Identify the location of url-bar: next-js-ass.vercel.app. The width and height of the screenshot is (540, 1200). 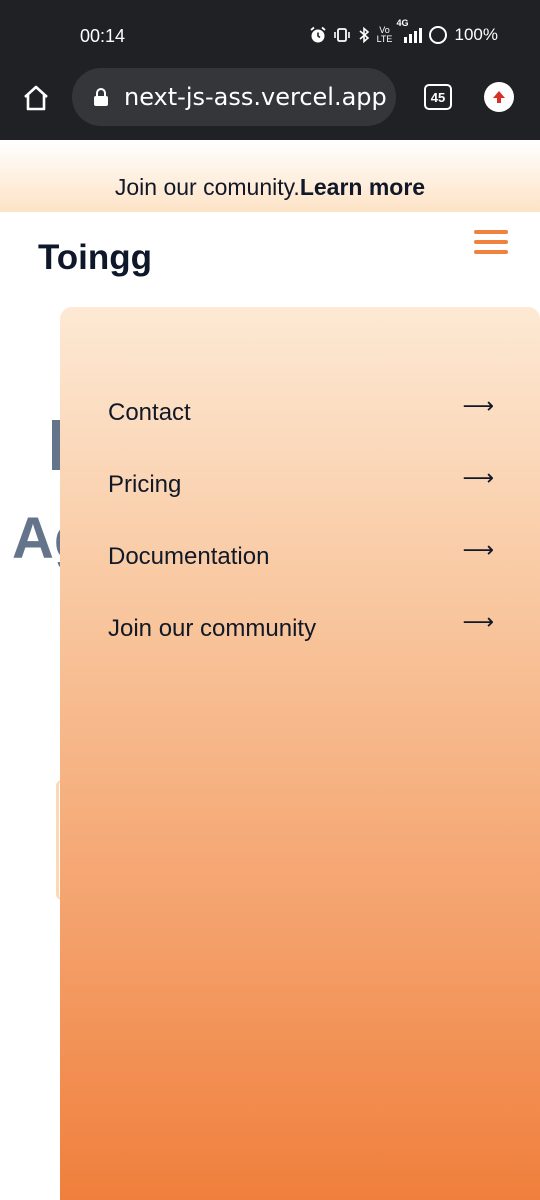
(234, 97).